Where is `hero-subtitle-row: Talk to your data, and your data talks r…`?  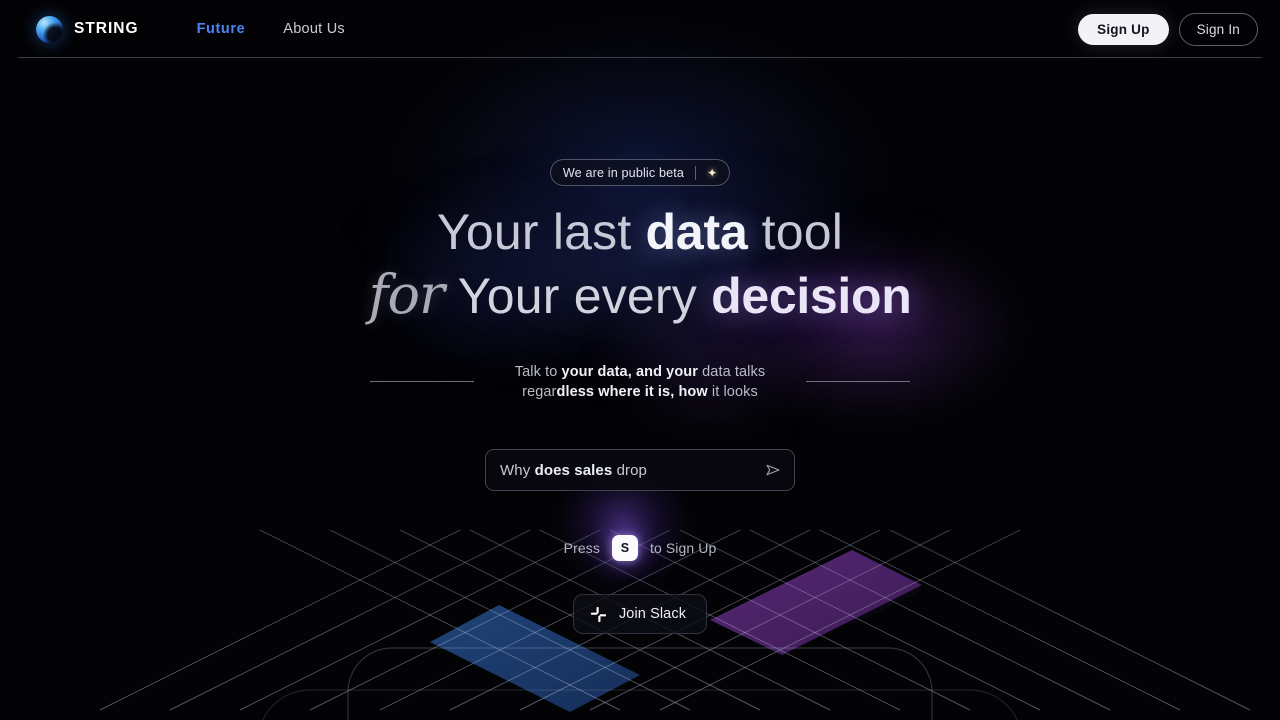
hero-subtitle-row: Talk to your data, and your data talks r… is located at coordinates (640, 382).